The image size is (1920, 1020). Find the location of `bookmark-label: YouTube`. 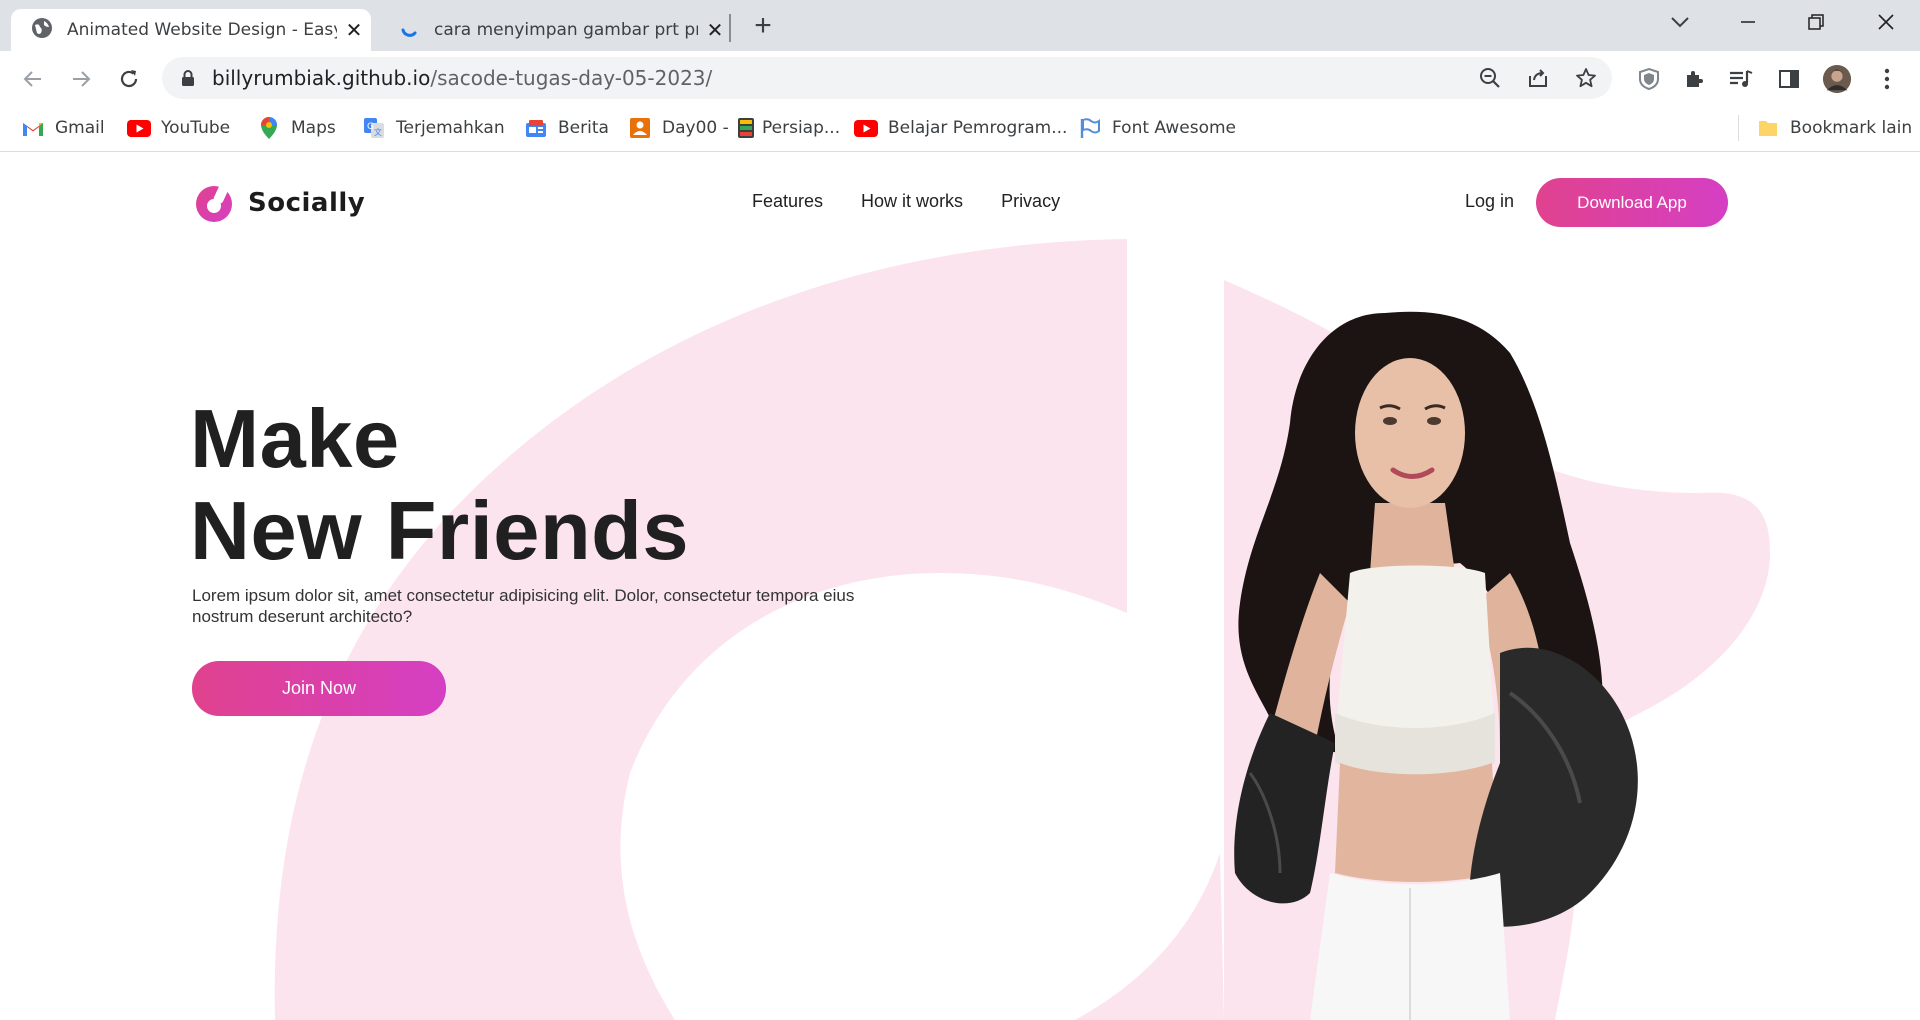

bookmark-label: YouTube is located at coordinates (196, 128).